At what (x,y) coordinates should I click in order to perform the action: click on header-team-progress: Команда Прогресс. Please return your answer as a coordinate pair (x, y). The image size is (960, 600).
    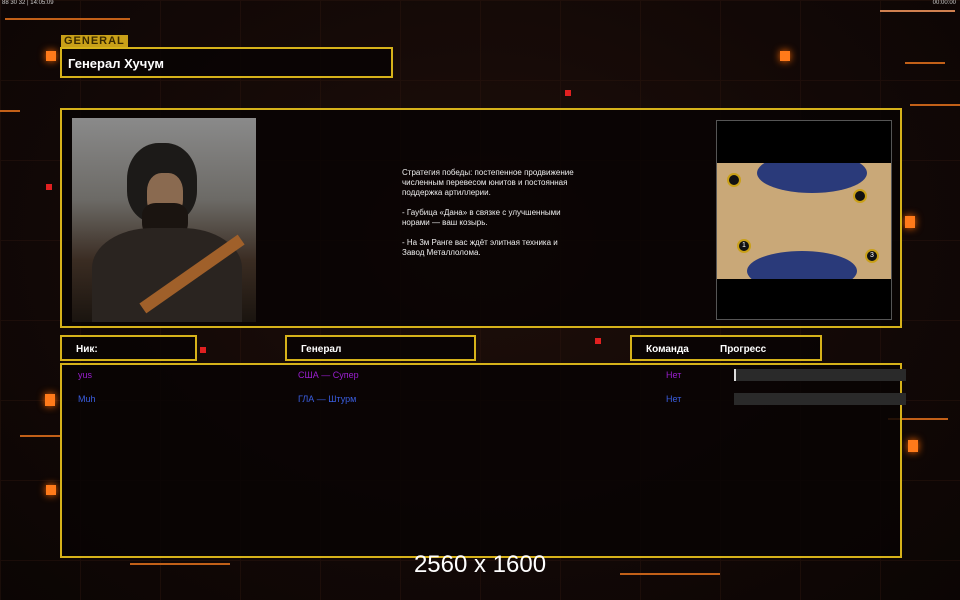
    Looking at the image, I should click on (726, 348).